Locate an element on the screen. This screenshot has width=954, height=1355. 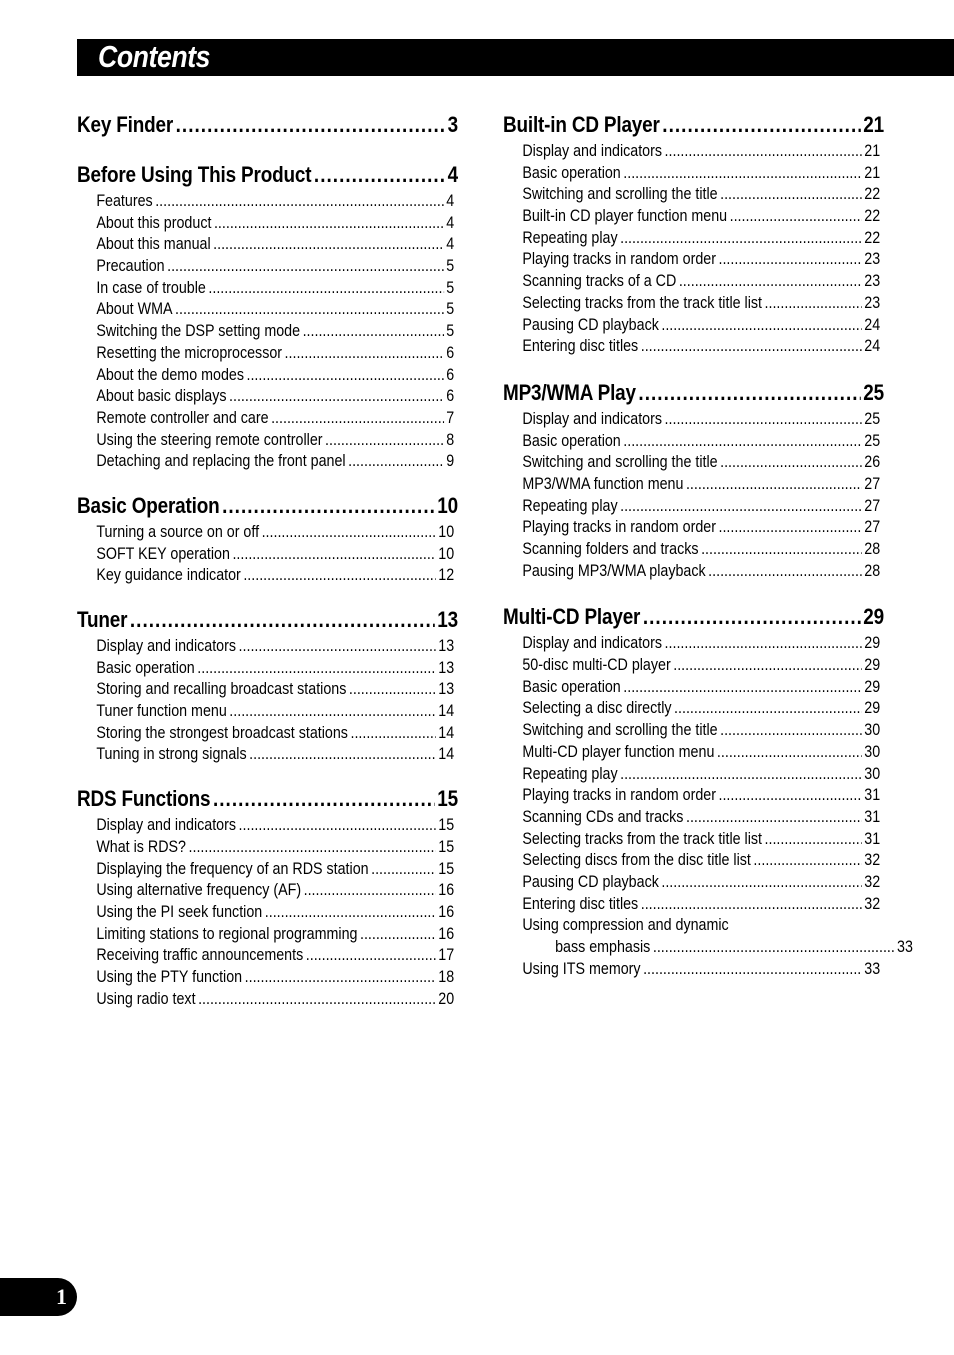
entry-label: Switching the DSP setting mode is located at coordinates (198, 331).